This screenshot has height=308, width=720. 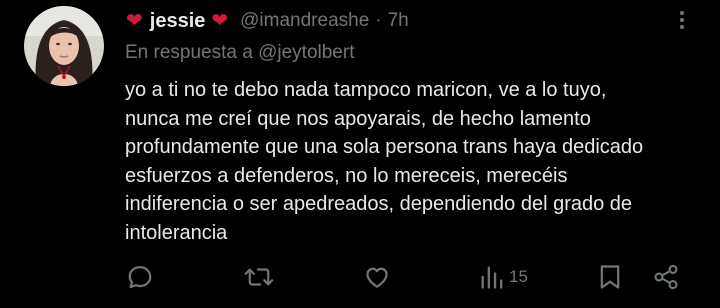 I want to click on repost-button, so click(x=259, y=277).